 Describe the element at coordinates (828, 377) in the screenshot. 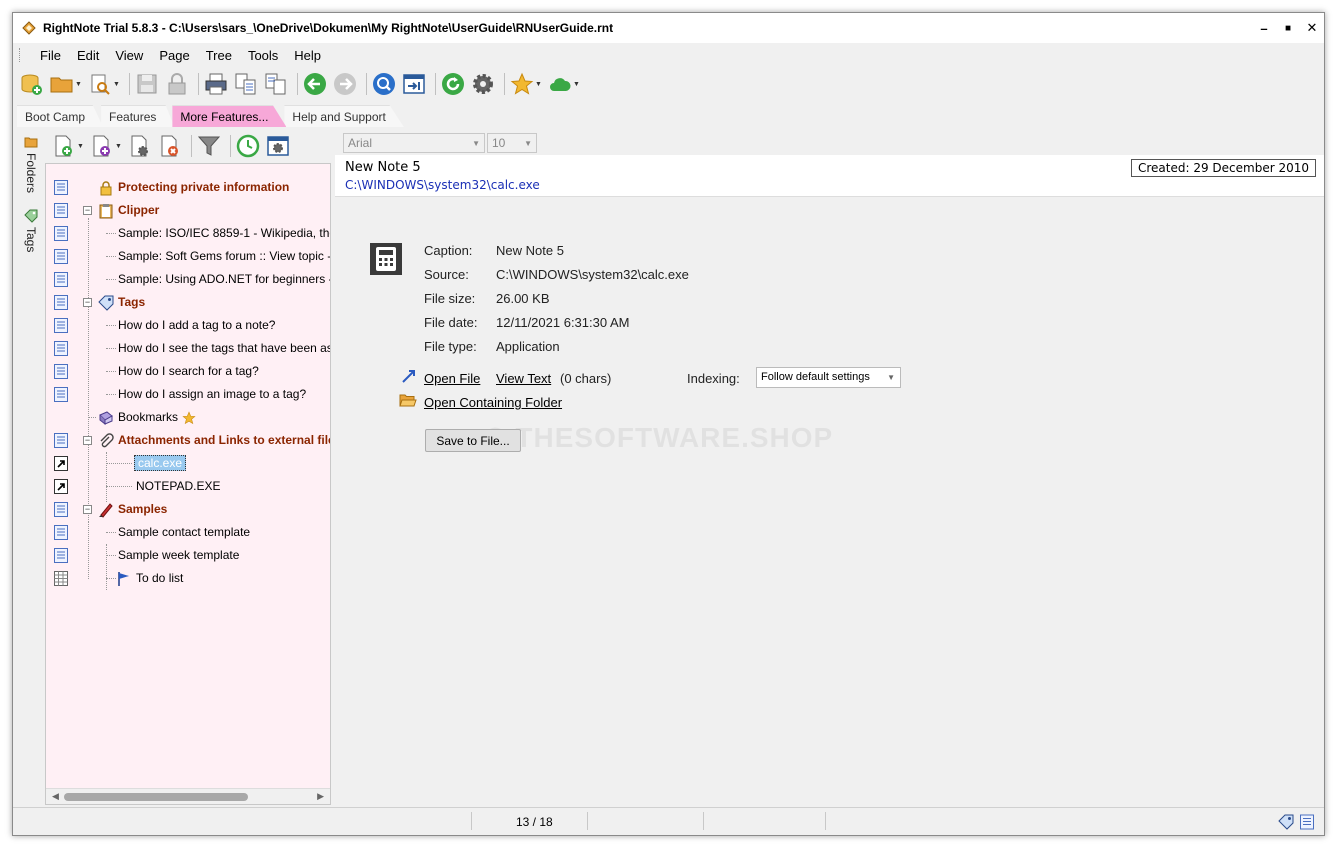

I see `indexing-select: Follow default settings ▼` at that location.